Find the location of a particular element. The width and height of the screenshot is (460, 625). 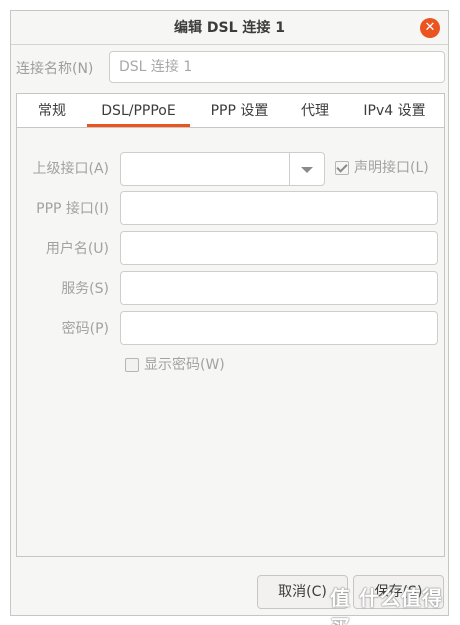

parent-interface-label: 上级接口(A) is located at coordinates (70, 169).